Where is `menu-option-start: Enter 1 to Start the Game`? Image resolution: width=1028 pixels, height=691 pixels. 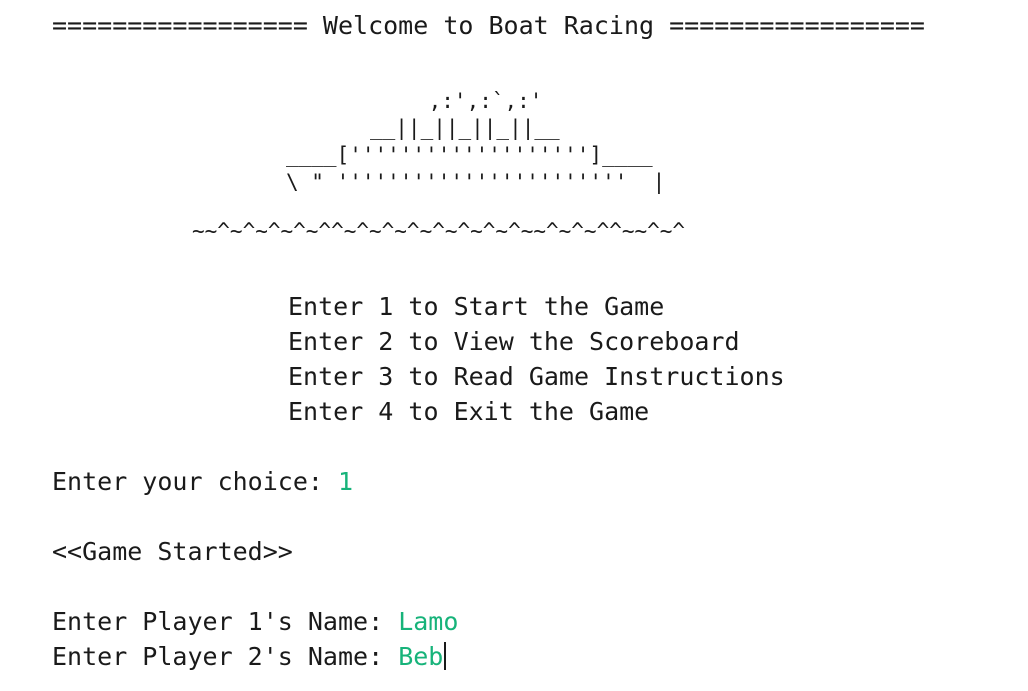
menu-option-start: Enter 1 to Start the Game is located at coordinates (476, 306).